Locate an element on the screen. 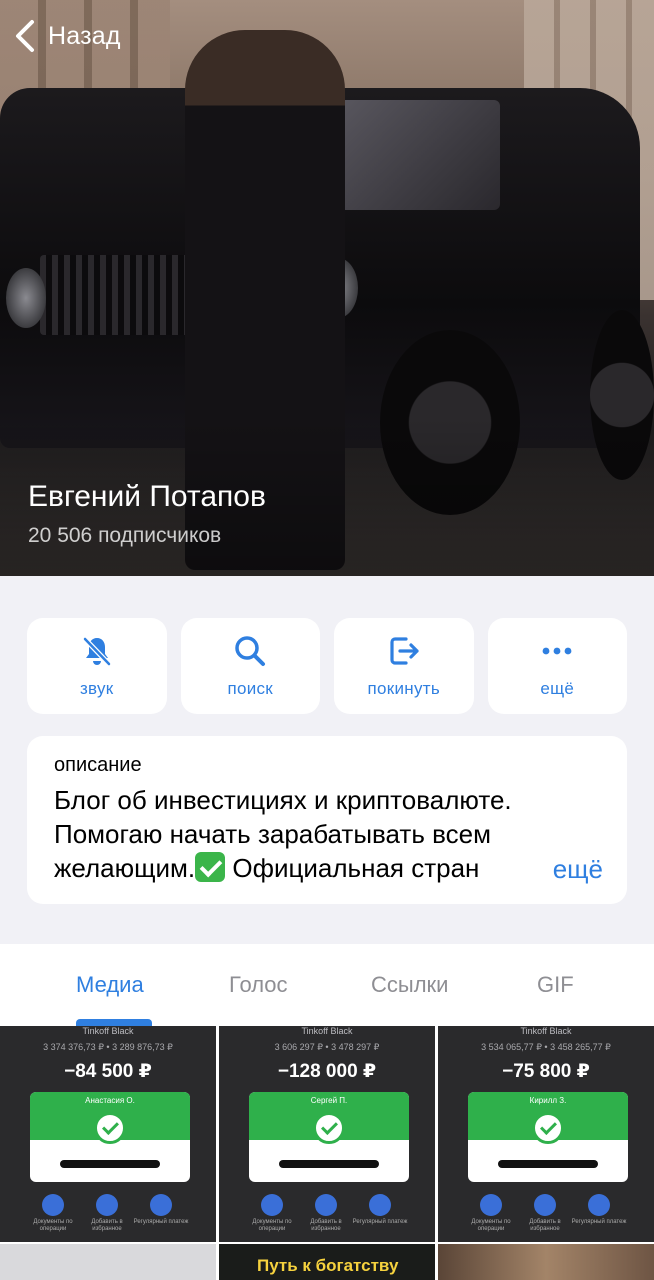 The width and height of the screenshot is (654, 1280). active-tab-indicator is located at coordinates (114, 1022).